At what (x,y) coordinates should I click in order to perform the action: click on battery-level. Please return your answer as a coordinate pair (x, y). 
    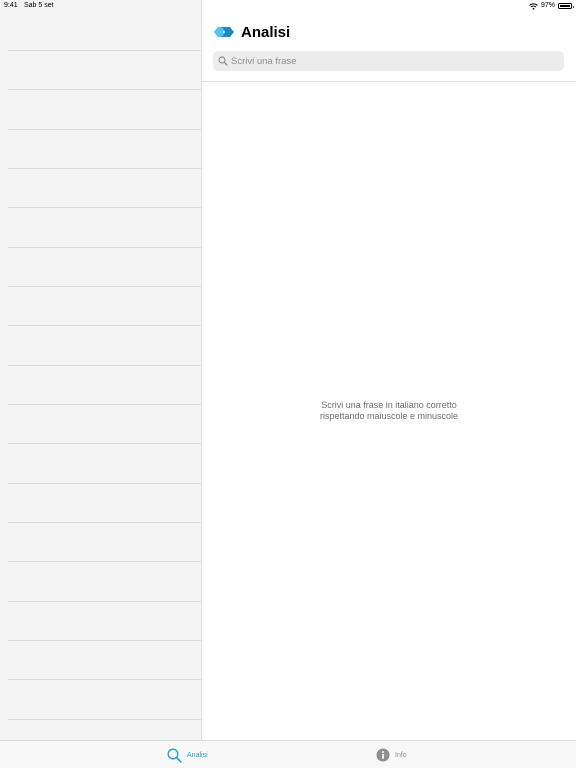
    Looking at the image, I should click on (565, 6).